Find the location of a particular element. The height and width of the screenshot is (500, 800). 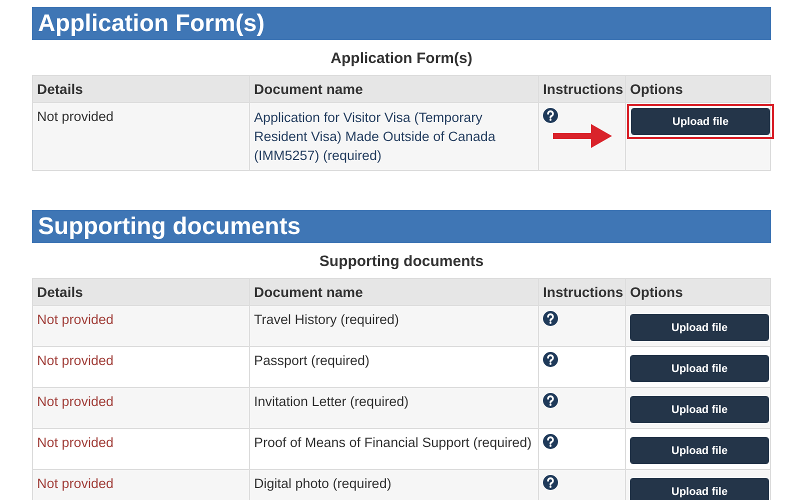

document-name-cell: Travel History (required) is located at coordinates (394, 326).